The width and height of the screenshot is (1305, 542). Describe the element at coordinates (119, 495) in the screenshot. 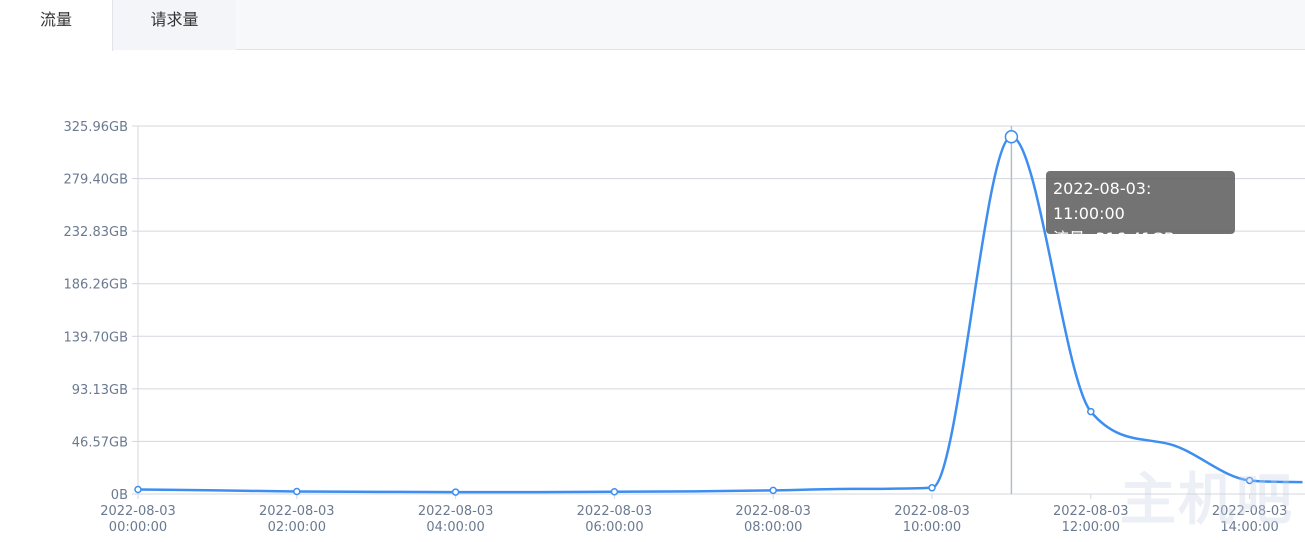

I see `y-tick-label: 0B` at that location.